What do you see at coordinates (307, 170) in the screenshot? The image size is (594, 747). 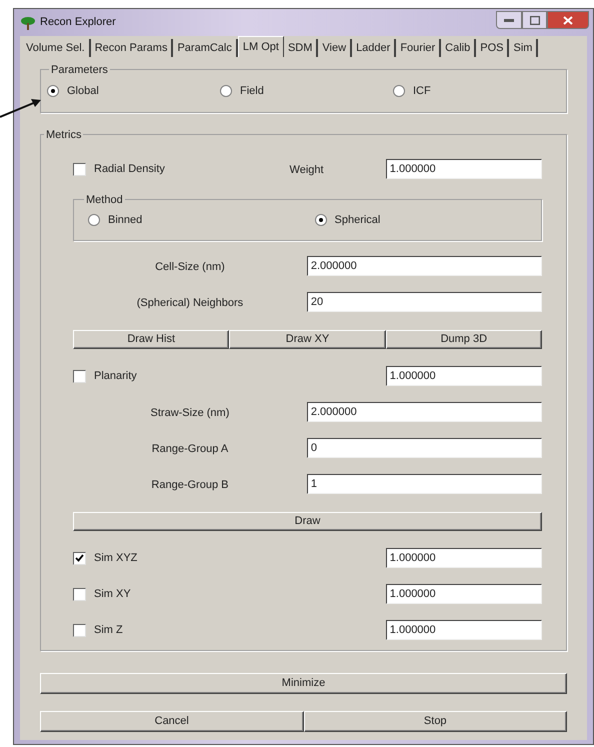 I see `field-label: Weight` at bounding box center [307, 170].